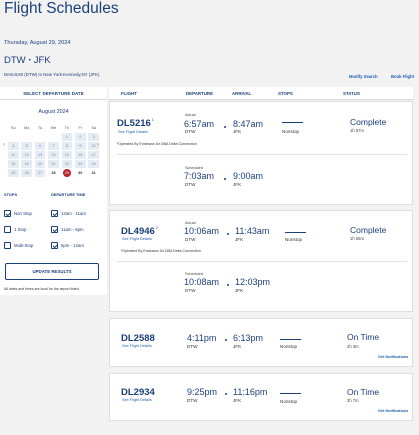 The width and height of the screenshot is (419, 435). Describe the element at coordinates (351, 93) in the screenshot. I see `col-status: STATUS` at that location.